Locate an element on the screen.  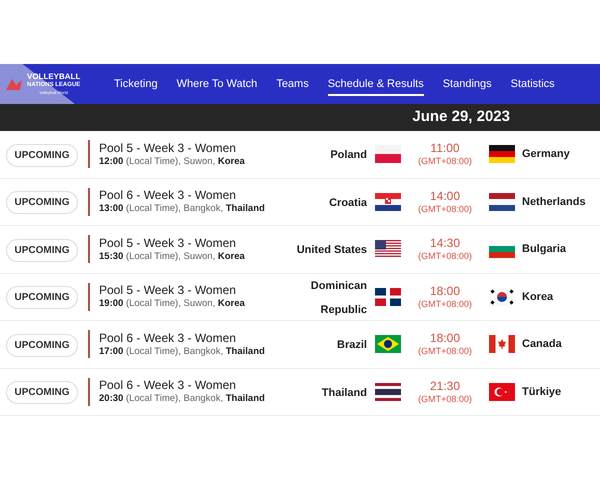
match-details: 19:00 (Local Time), Suwon, Korea is located at coordinates (172, 304).